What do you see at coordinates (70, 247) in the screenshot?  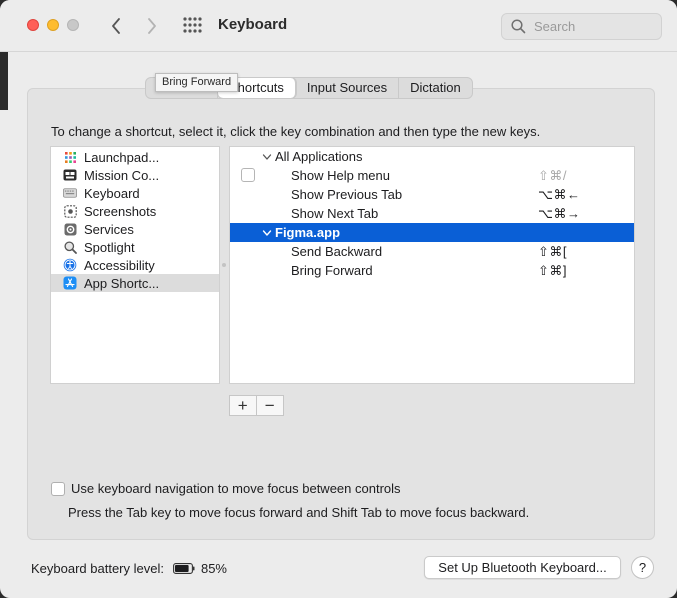 I see `spotlight-icon` at bounding box center [70, 247].